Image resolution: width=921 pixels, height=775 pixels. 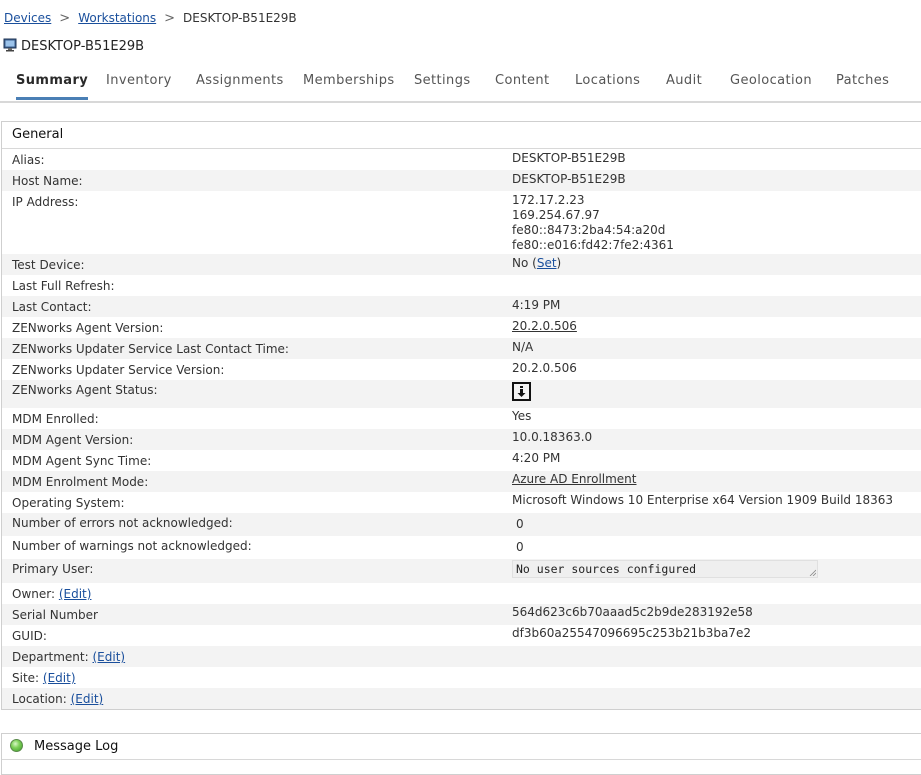 I want to click on row-errors: Number of errors not acknowledged: 0, so click(x=461, y=524).